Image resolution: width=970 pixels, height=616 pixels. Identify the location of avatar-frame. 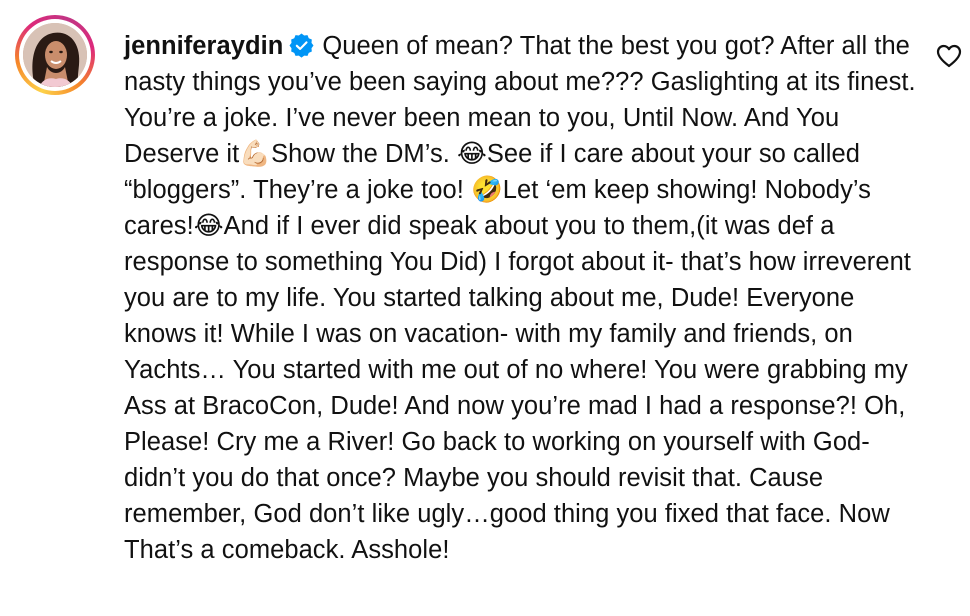
(55, 55).